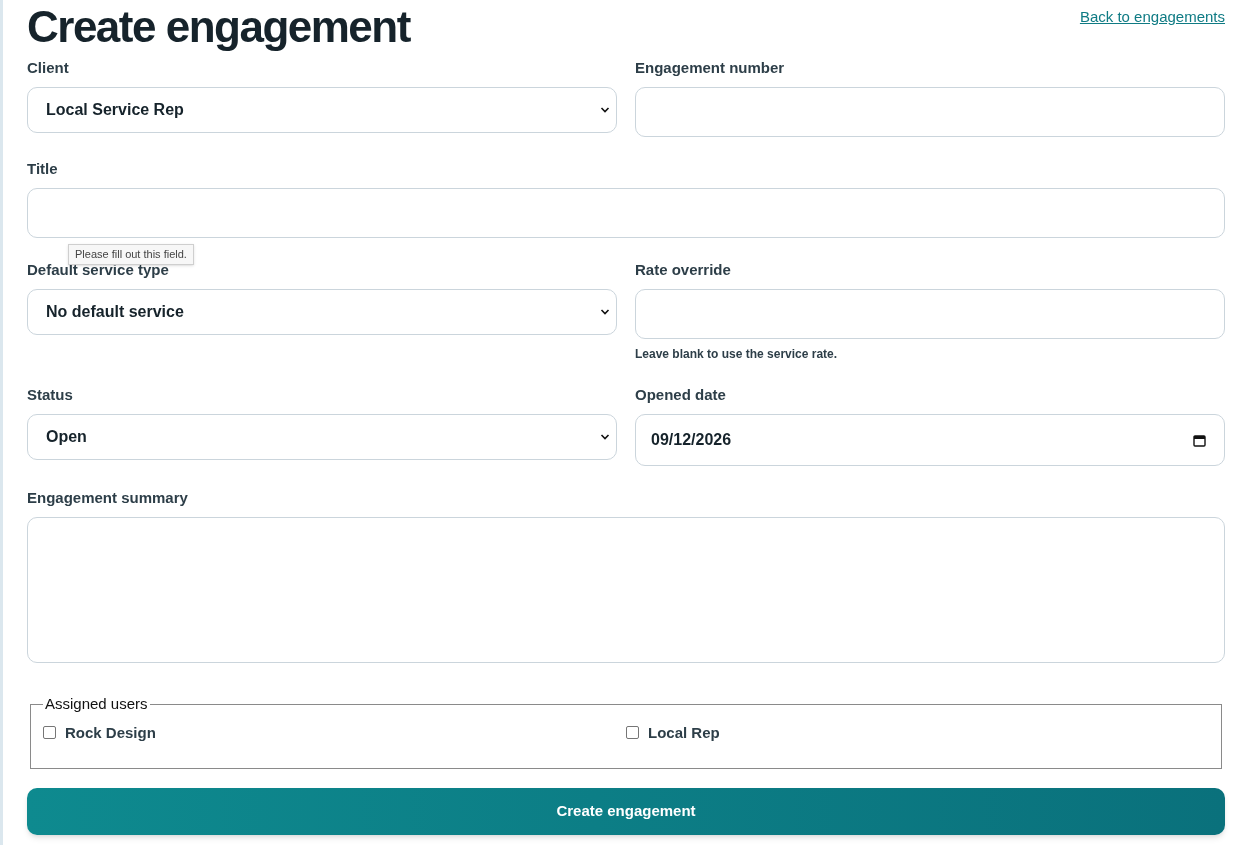  Describe the element at coordinates (1152, 17) in the screenshot. I see `back-link: Back to engagements` at that location.